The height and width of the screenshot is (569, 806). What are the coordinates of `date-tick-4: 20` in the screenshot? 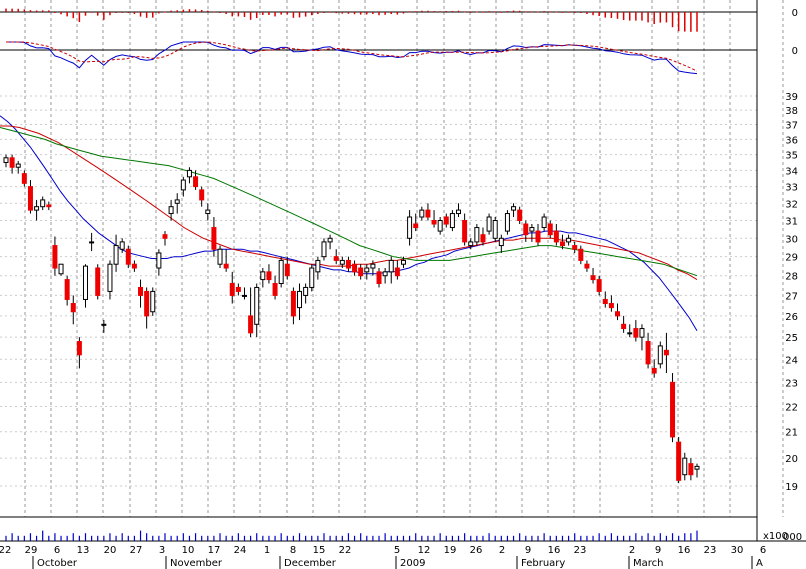 It's located at (110, 550).